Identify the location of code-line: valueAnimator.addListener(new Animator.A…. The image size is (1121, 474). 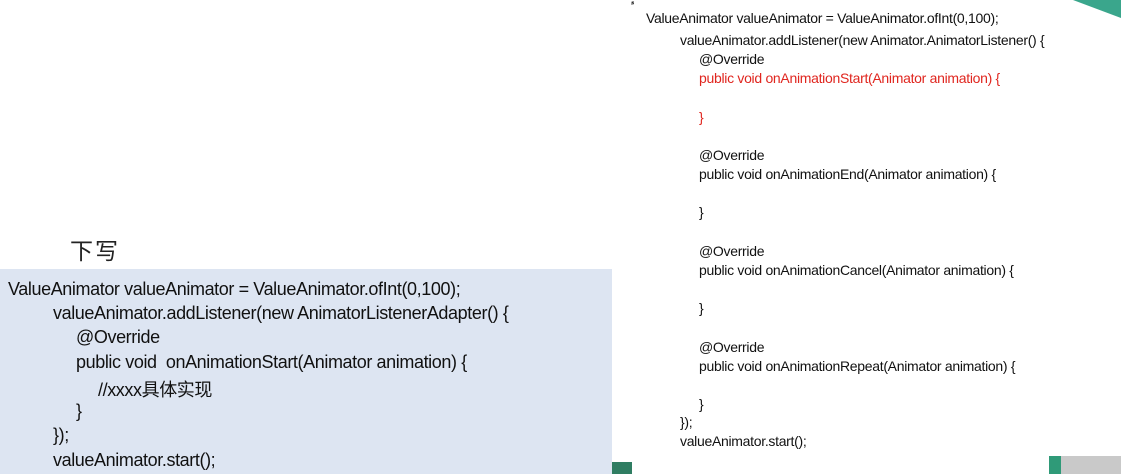
(862, 40).